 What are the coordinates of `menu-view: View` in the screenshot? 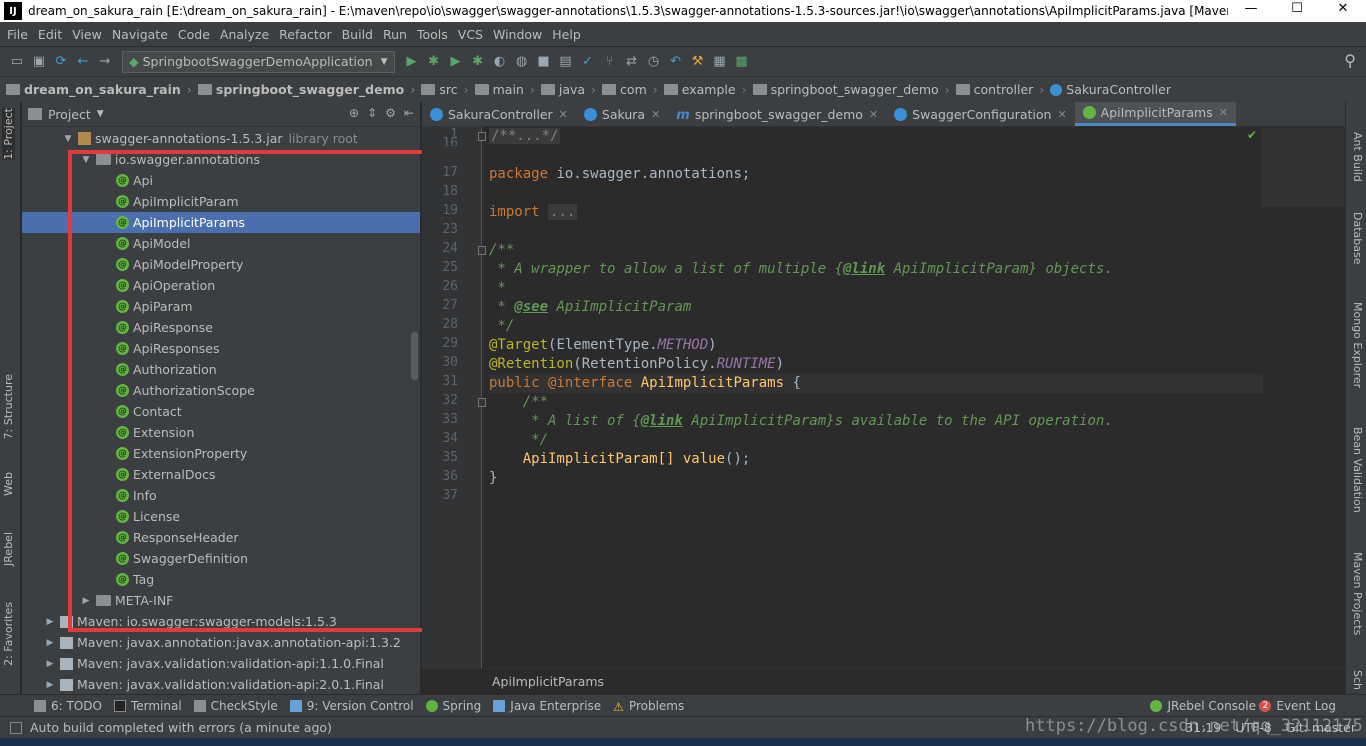 It's located at (87, 34).